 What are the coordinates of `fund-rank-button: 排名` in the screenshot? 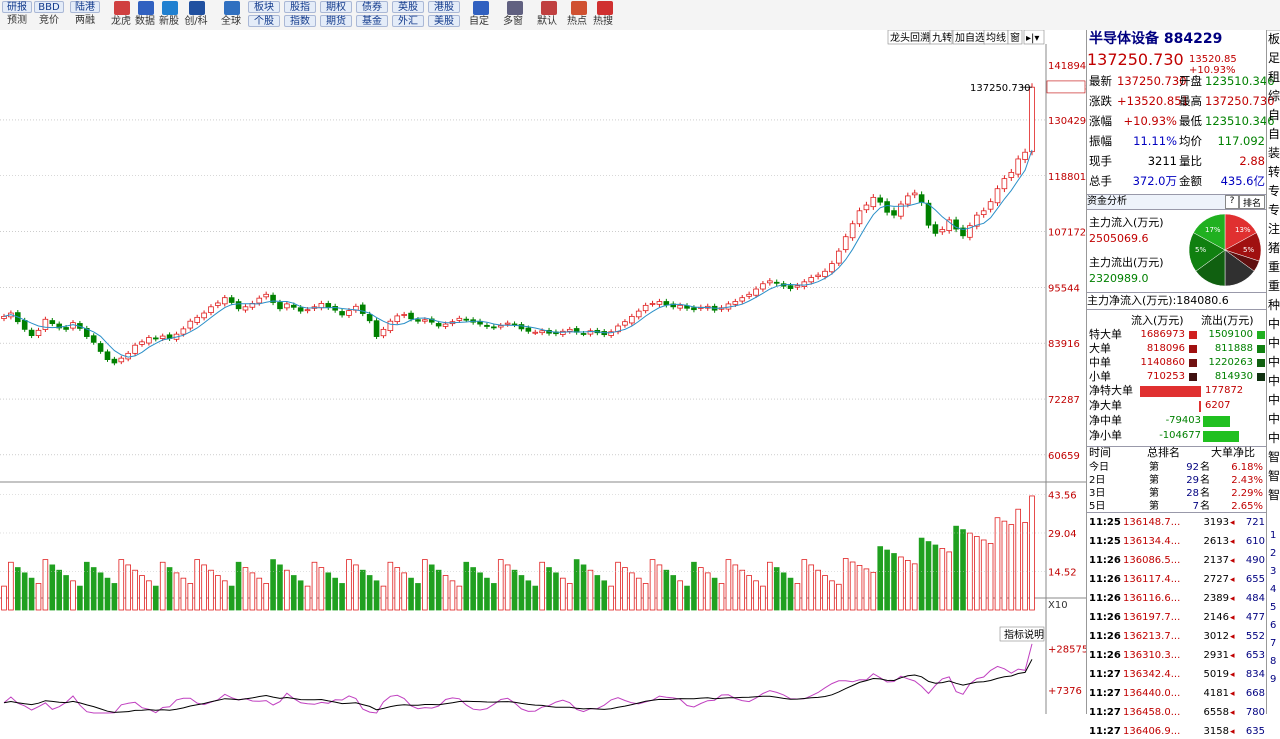 It's located at (1252, 202).